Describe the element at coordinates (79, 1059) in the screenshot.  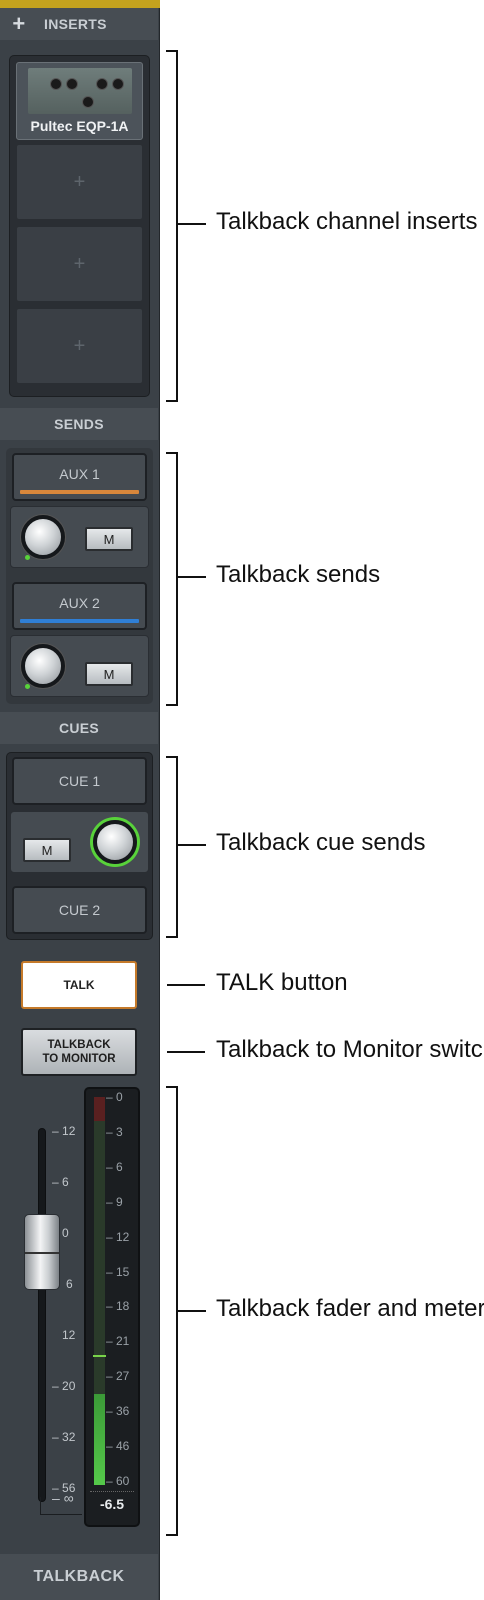
I see `talkback-to-monitor-line2: TO MONITOR` at that location.